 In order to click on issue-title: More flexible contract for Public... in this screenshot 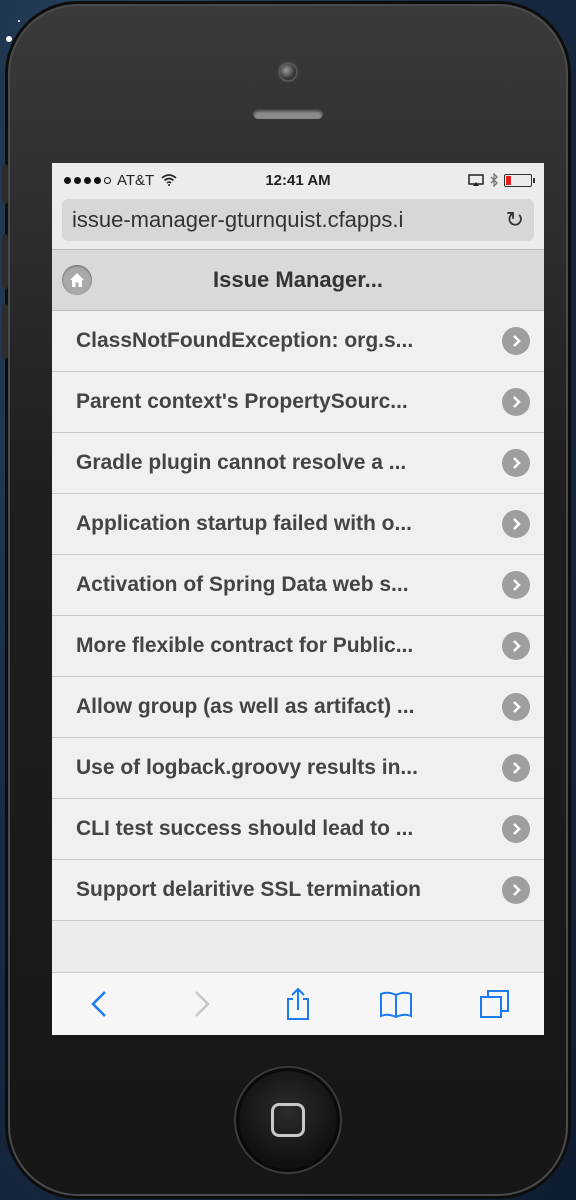, I will do `click(245, 645)`.